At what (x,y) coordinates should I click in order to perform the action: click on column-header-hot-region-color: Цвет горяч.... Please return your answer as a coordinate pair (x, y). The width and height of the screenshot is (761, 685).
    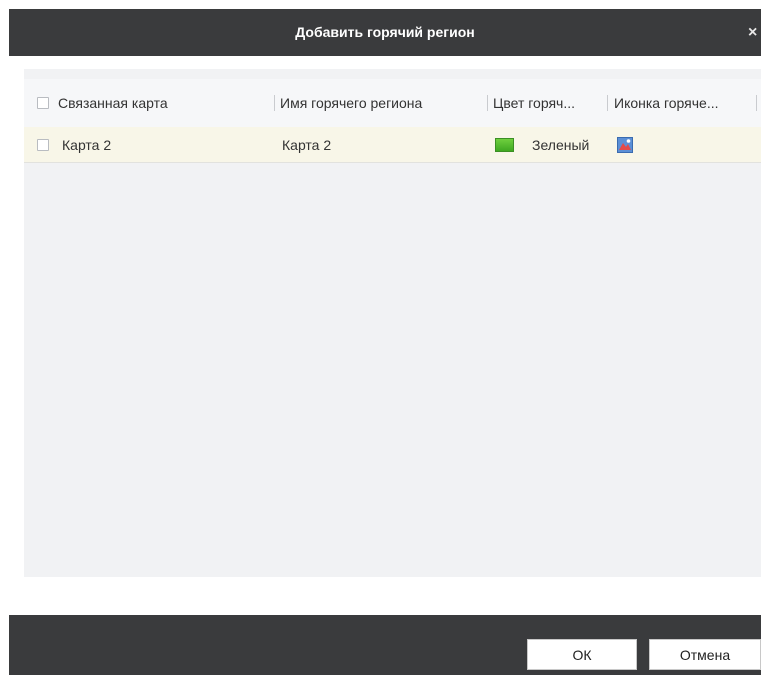
    Looking at the image, I should click on (534, 103).